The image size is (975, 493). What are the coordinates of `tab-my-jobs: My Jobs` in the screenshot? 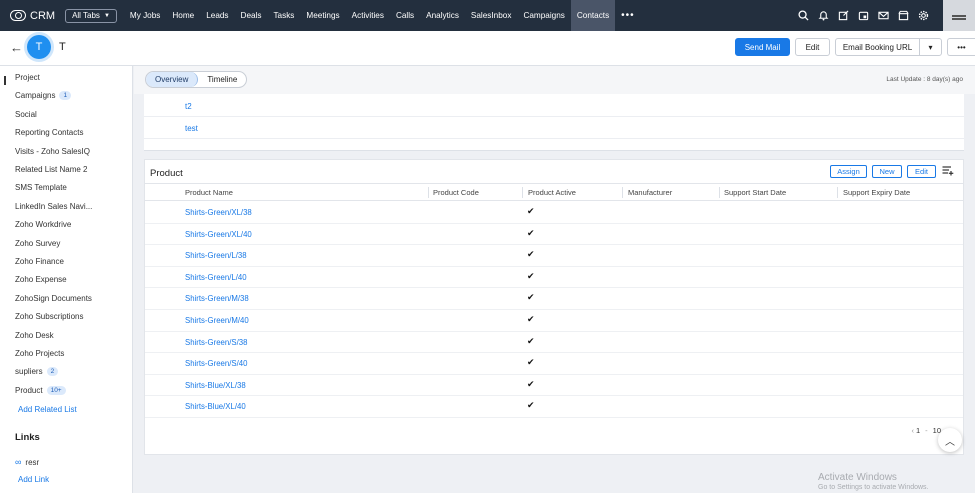 It's located at (145, 15).